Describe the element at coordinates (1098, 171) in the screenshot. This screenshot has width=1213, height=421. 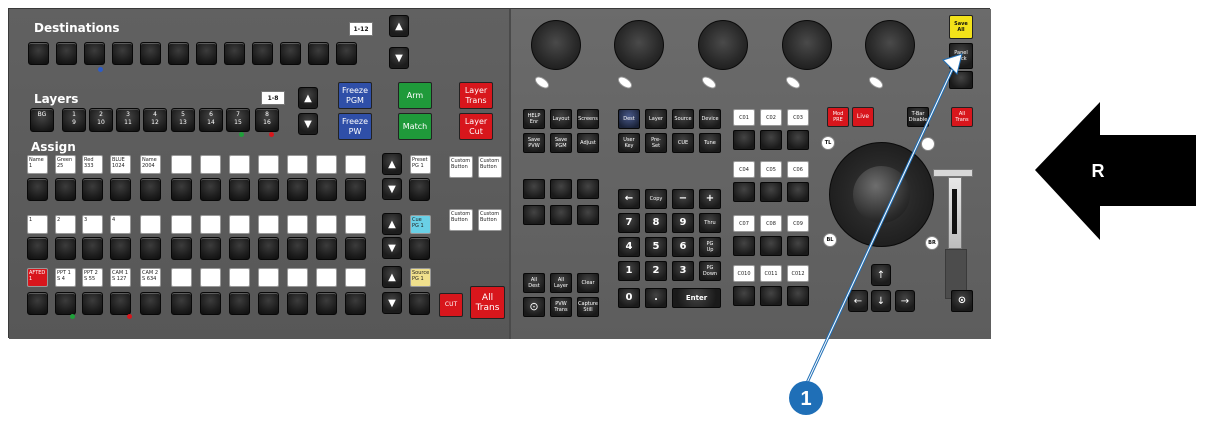
I see `rear-arrow-label: R` at that location.